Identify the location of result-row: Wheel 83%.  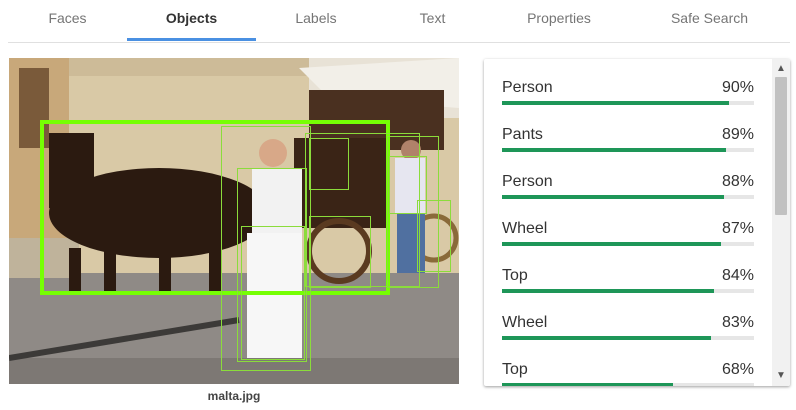
(628, 317).